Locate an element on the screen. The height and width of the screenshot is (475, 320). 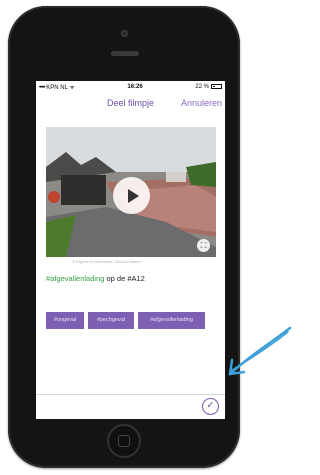
tag-afgevallenlading: #afgevallenlading is located at coordinates (171, 320).